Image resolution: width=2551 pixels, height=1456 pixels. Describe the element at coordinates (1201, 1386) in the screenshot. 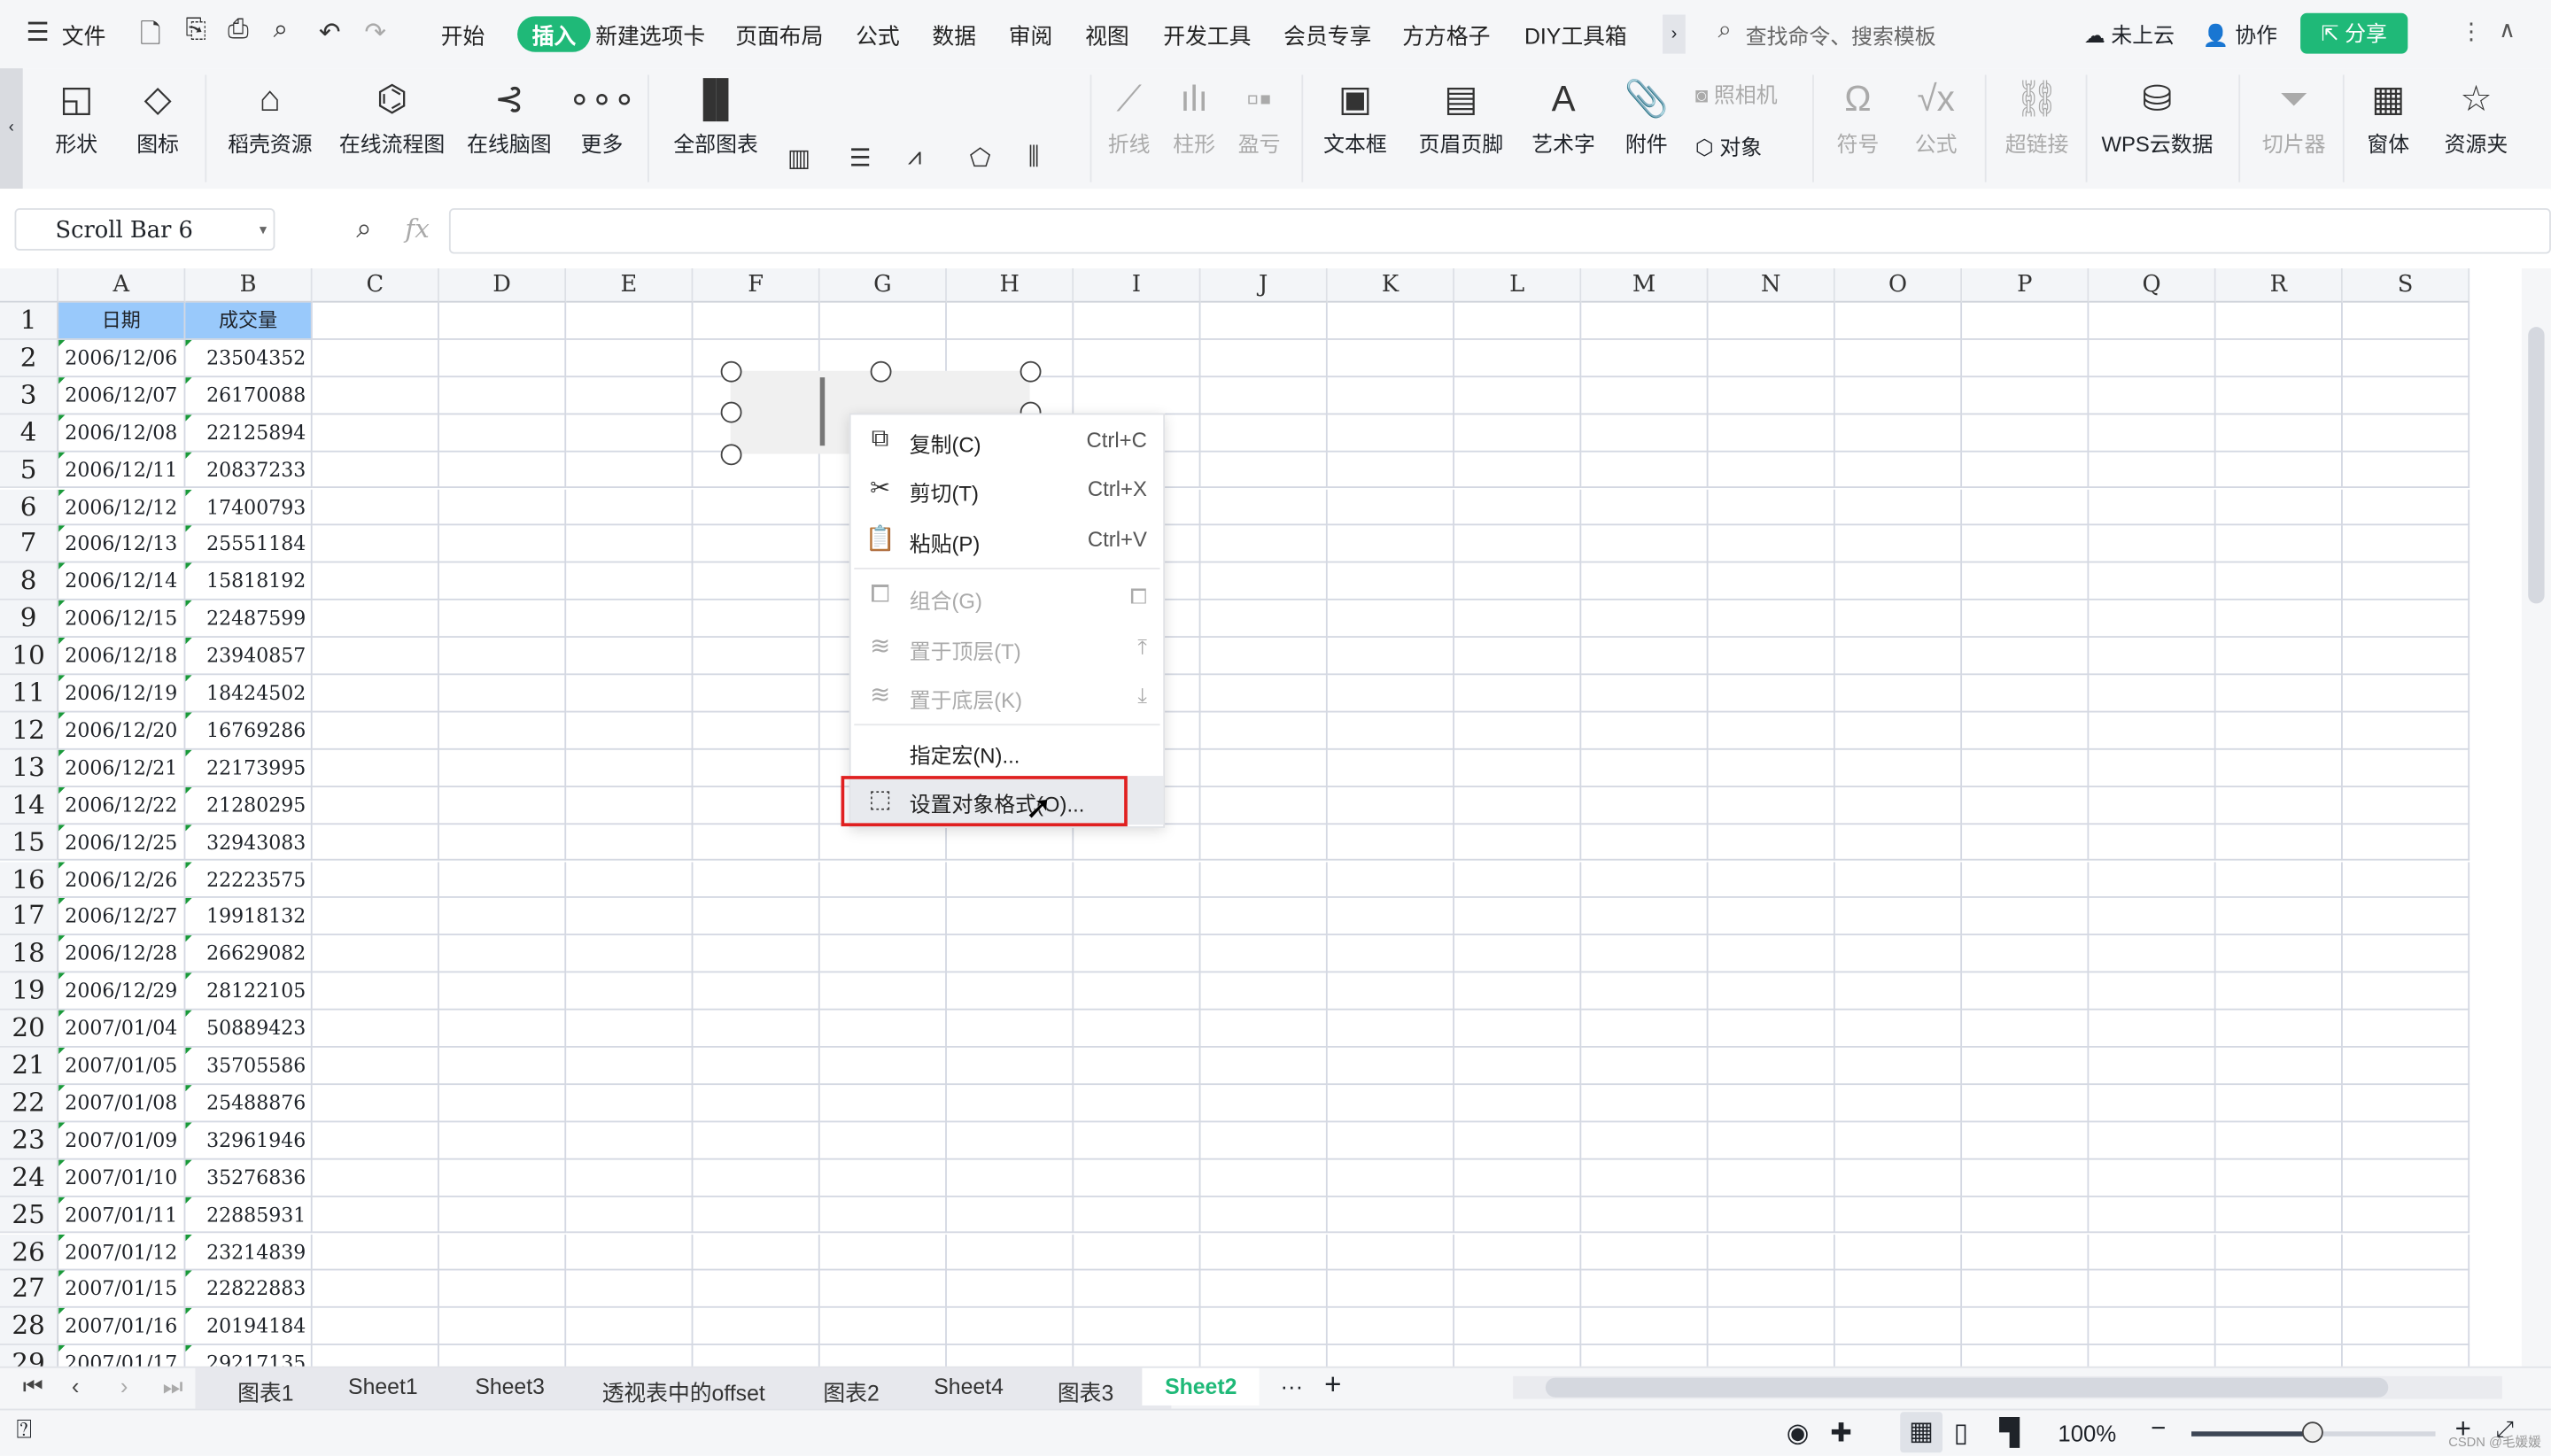

I see `sheet-tab: Sheet2` at that location.